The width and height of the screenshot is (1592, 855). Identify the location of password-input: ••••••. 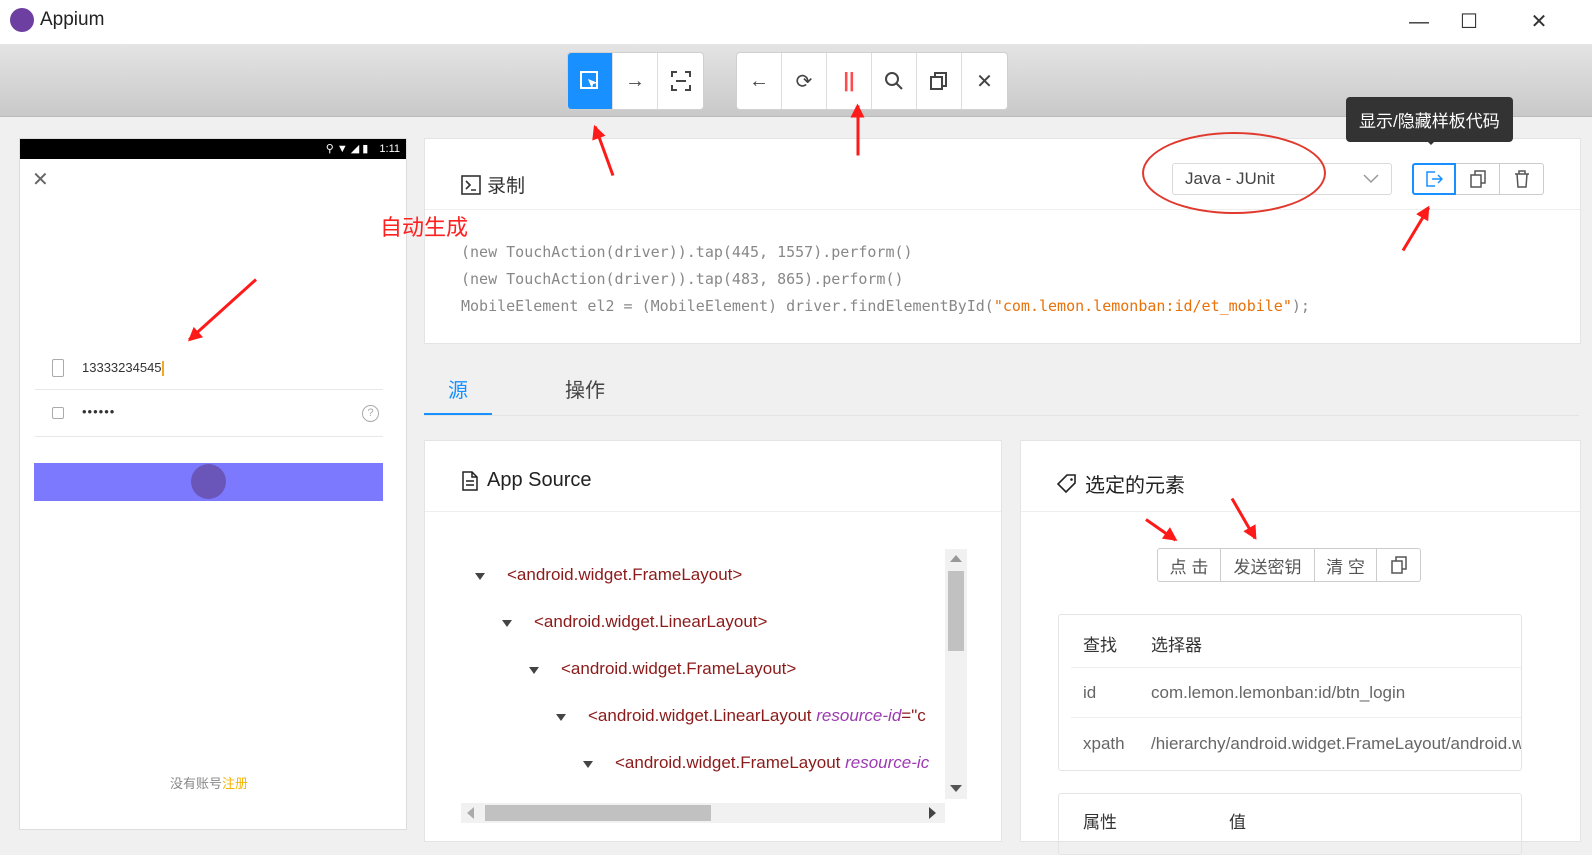
(98, 411).